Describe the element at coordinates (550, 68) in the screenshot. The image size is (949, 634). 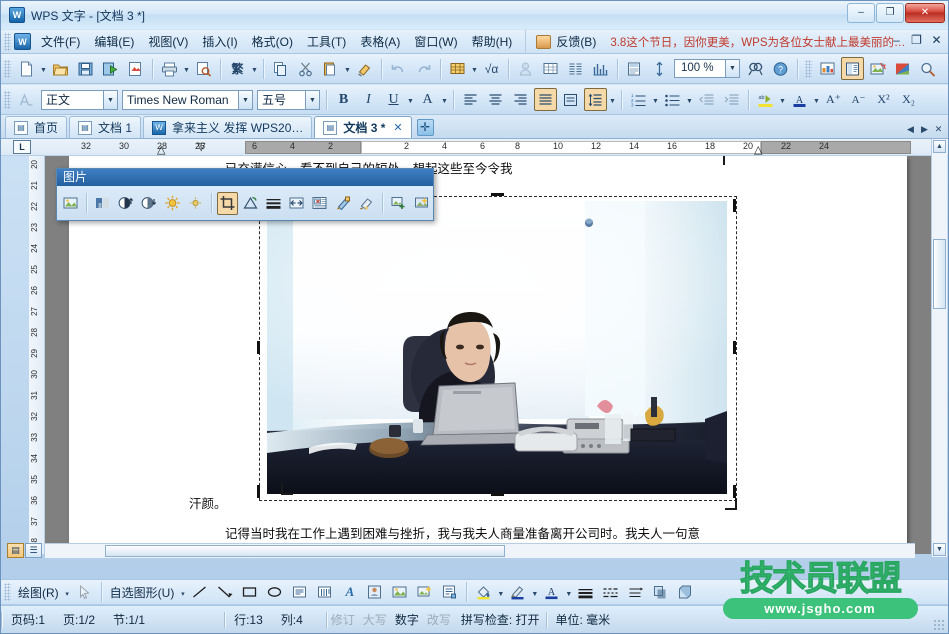
I see `insert-grid-button` at that location.